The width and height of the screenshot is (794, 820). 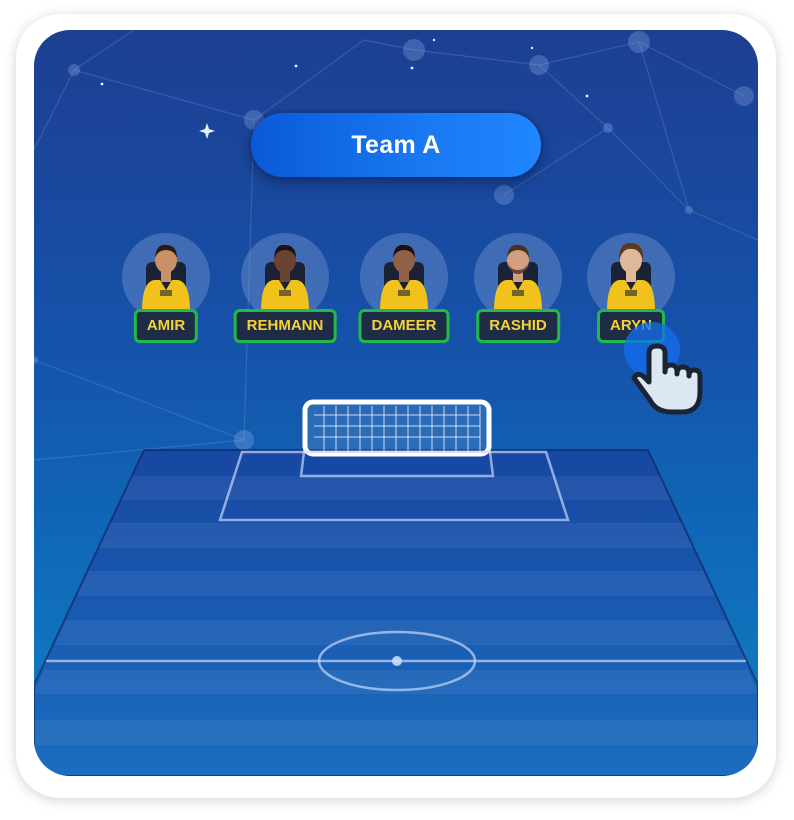 I want to click on player-card-dameer: DAMEER, so click(x=404, y=290).